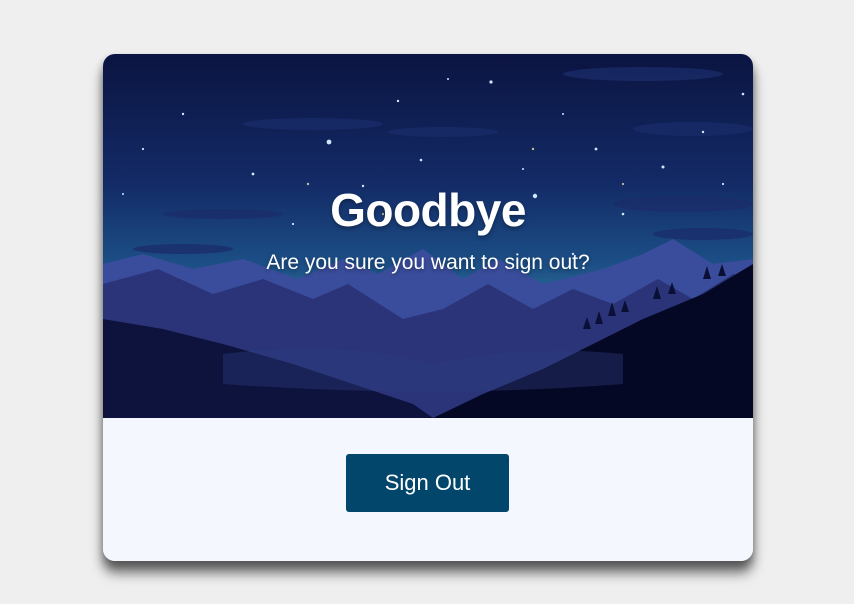 This screenshot has height=604, width=854. What do you see at coordinates (428, 210) in the screenshot?
I see `dialog-title: Goodbye` at bounding box center [428, 210].